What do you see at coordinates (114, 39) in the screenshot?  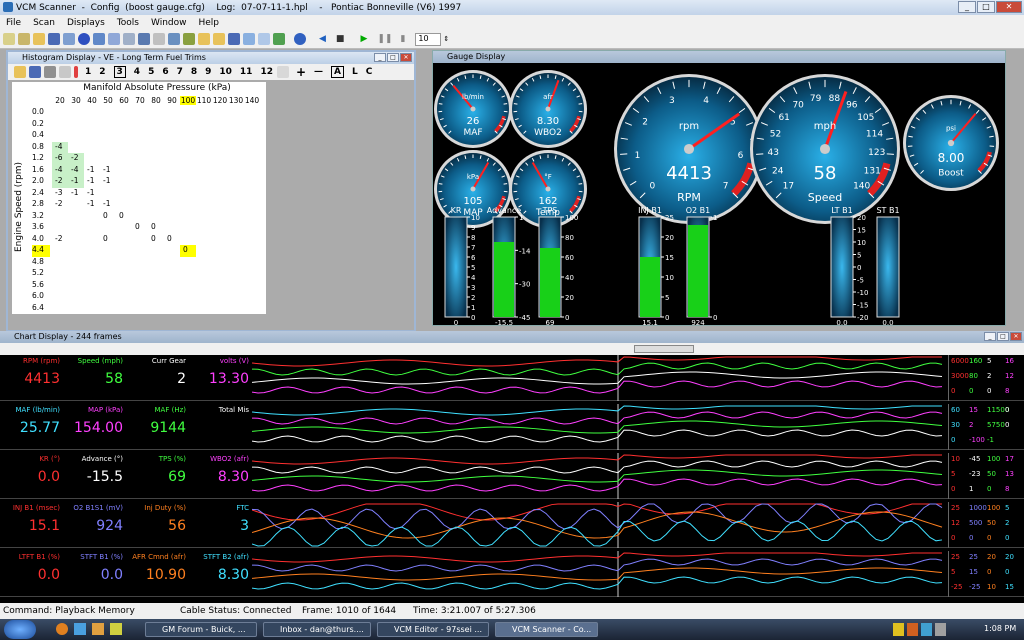 I see `window-icon` at bounding box center [114, 39].